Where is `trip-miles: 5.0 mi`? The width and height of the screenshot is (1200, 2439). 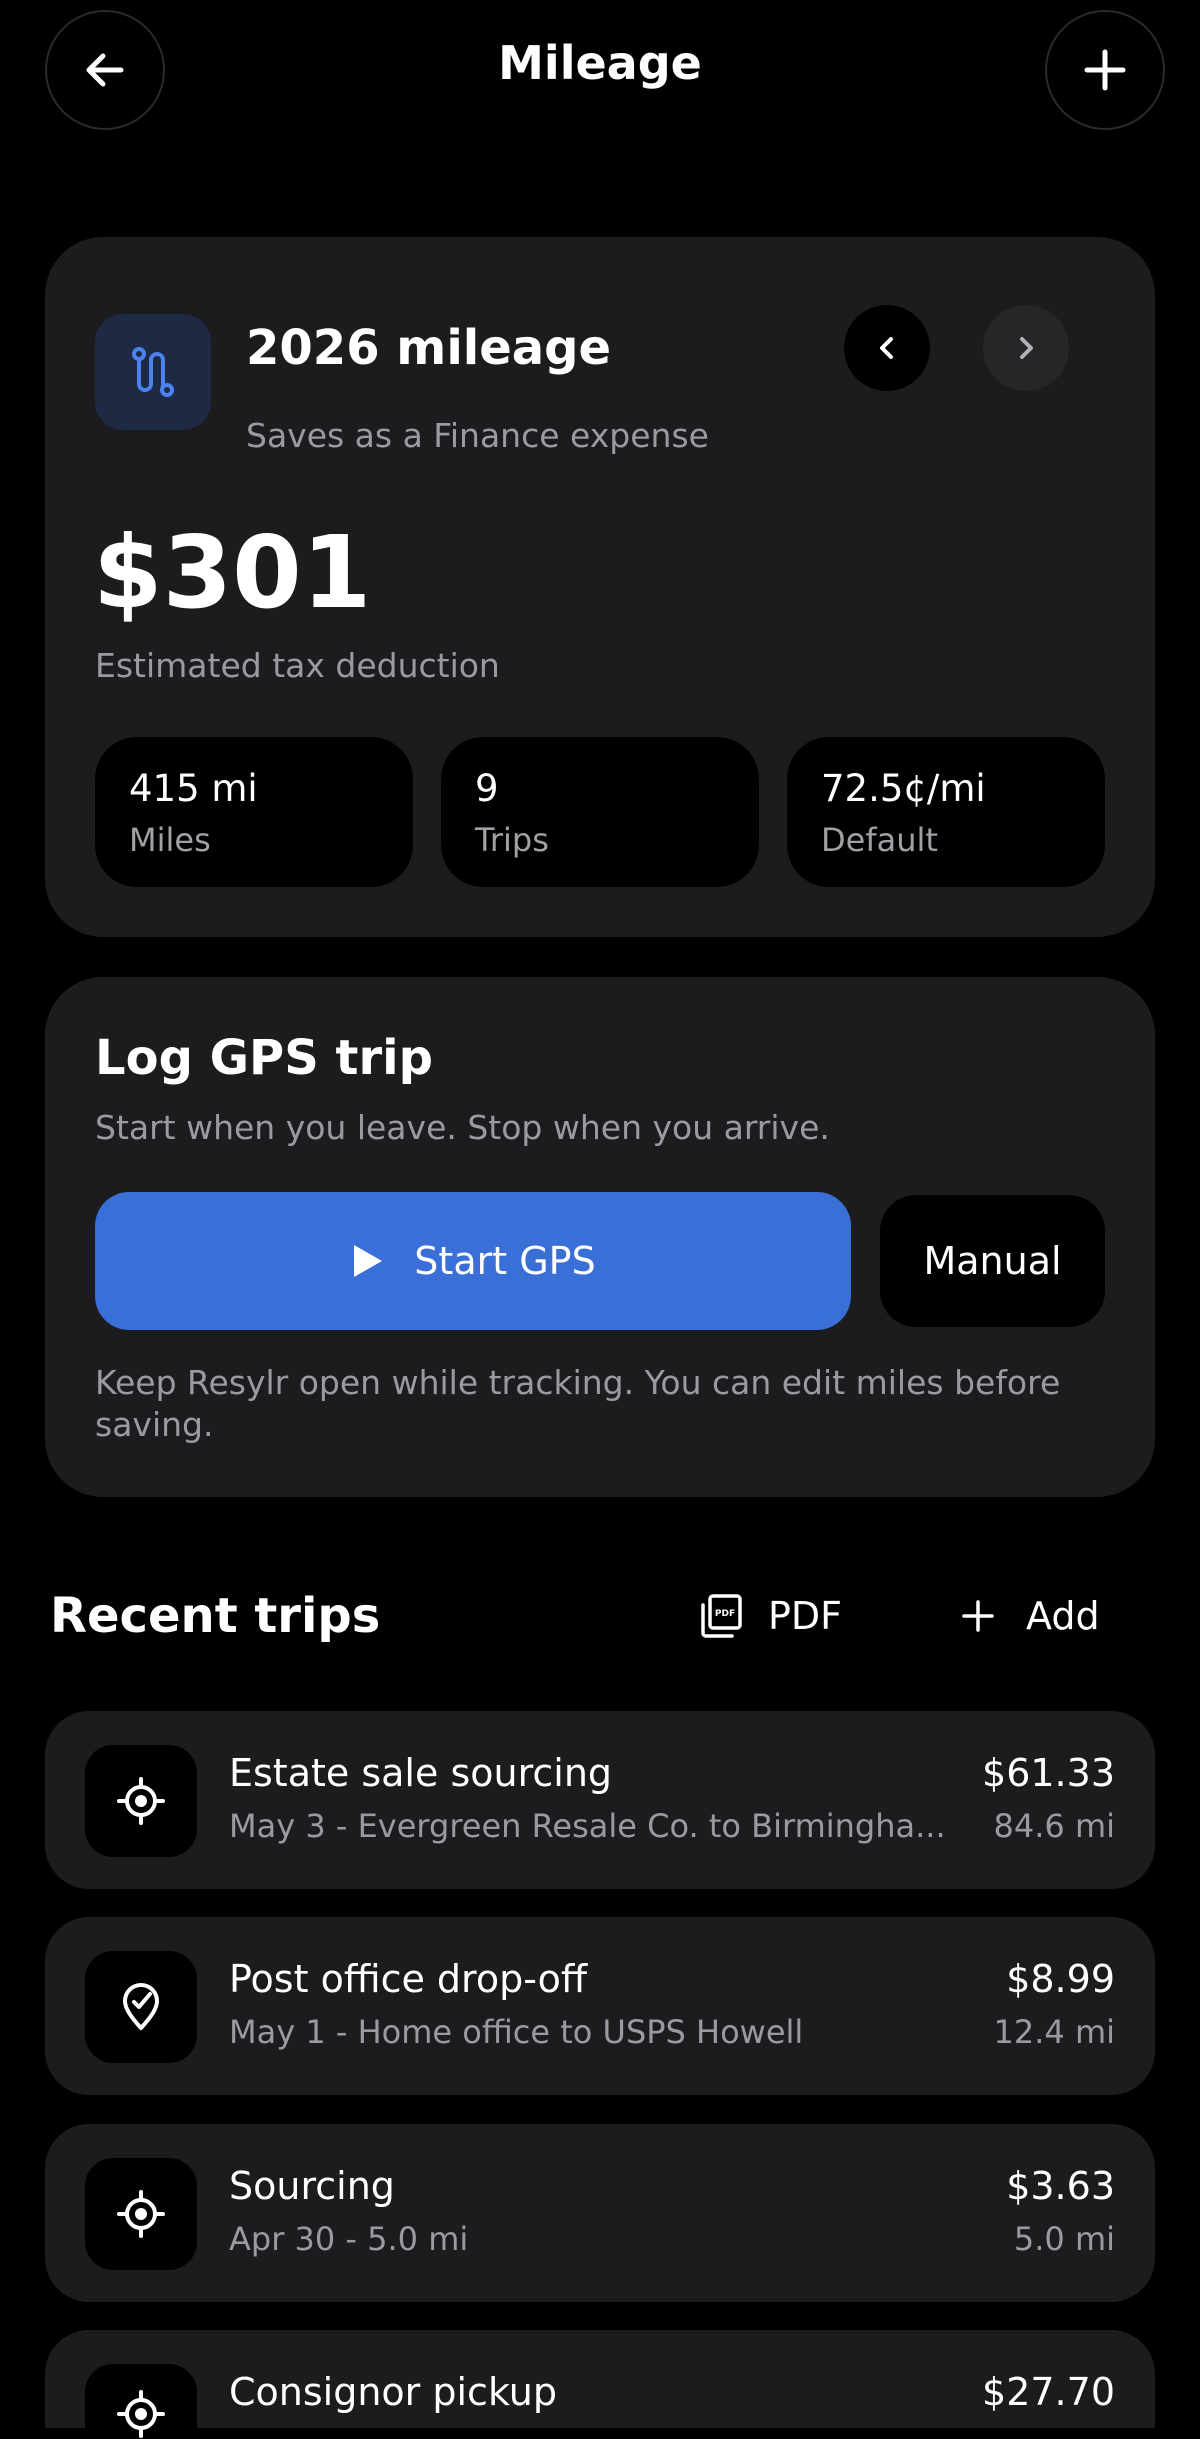 trip-miles: 5.0 mi is located at coordinates (1064, 2239).